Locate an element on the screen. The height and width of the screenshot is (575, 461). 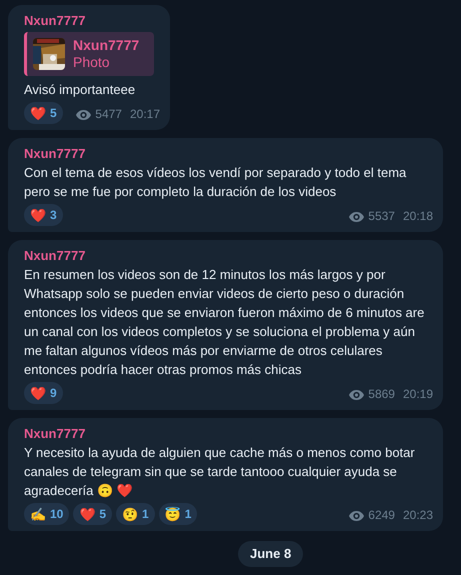
reaction-chip: ✍ 10 is located at coordinates (47, 514).